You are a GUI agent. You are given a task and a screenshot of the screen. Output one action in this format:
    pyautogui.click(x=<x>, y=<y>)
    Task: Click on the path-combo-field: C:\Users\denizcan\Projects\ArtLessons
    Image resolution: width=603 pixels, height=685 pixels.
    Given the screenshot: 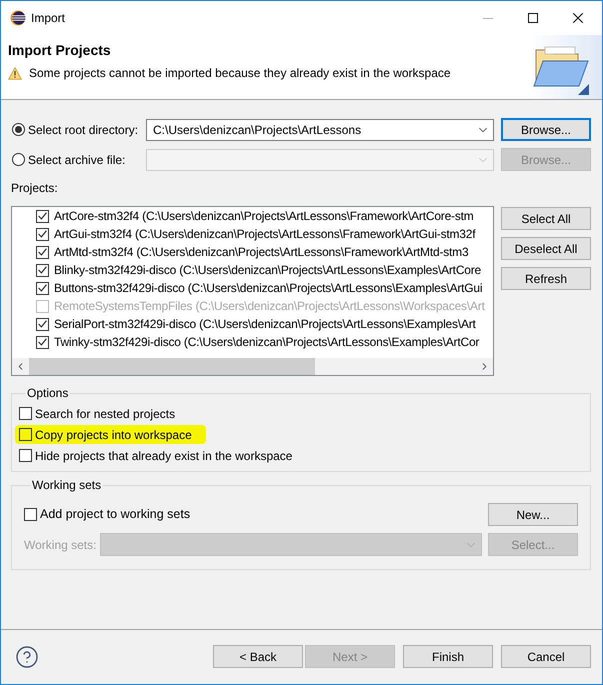 What is the action you would take?
    pyautogui.click(x=320, y=129)
    